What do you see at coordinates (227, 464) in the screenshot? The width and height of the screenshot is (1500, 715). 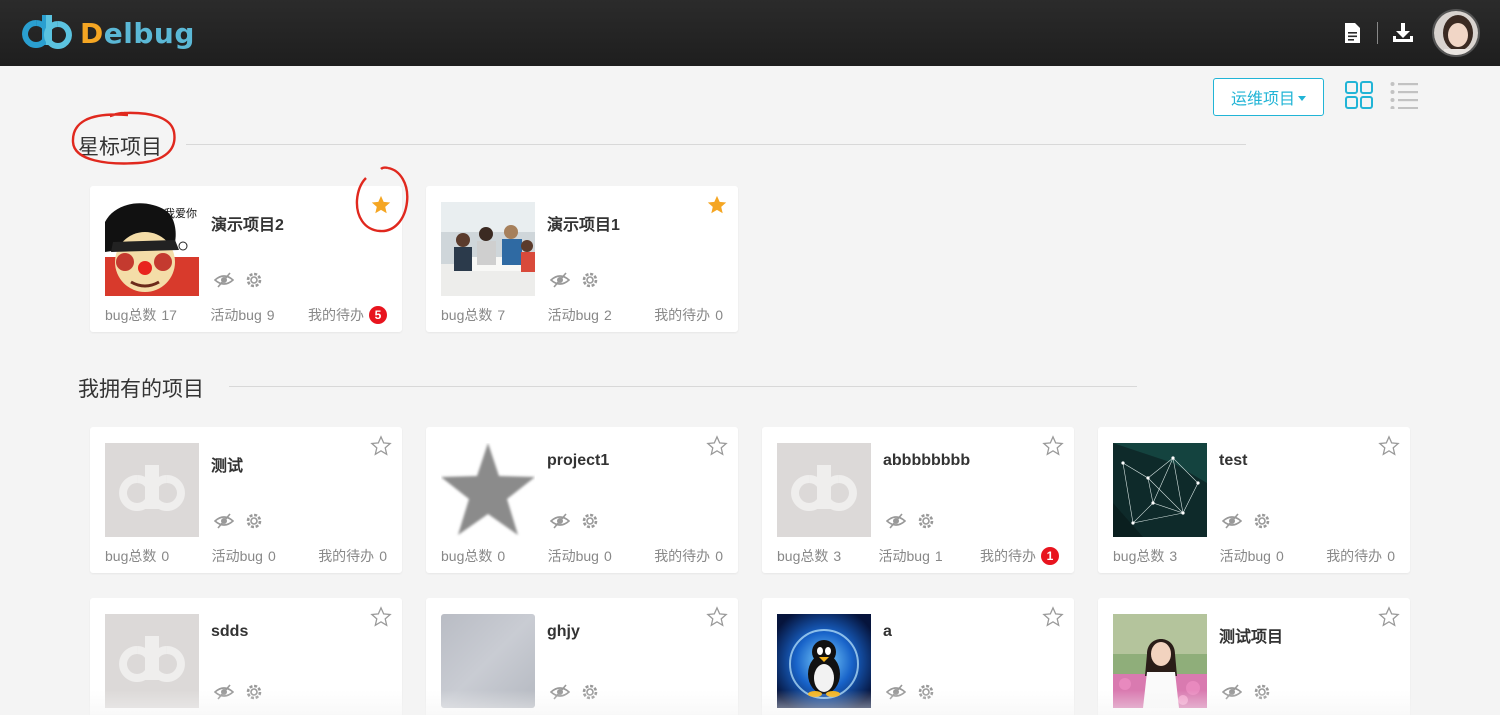 I see `project-name: 测试` at bounding box center [227, 464].